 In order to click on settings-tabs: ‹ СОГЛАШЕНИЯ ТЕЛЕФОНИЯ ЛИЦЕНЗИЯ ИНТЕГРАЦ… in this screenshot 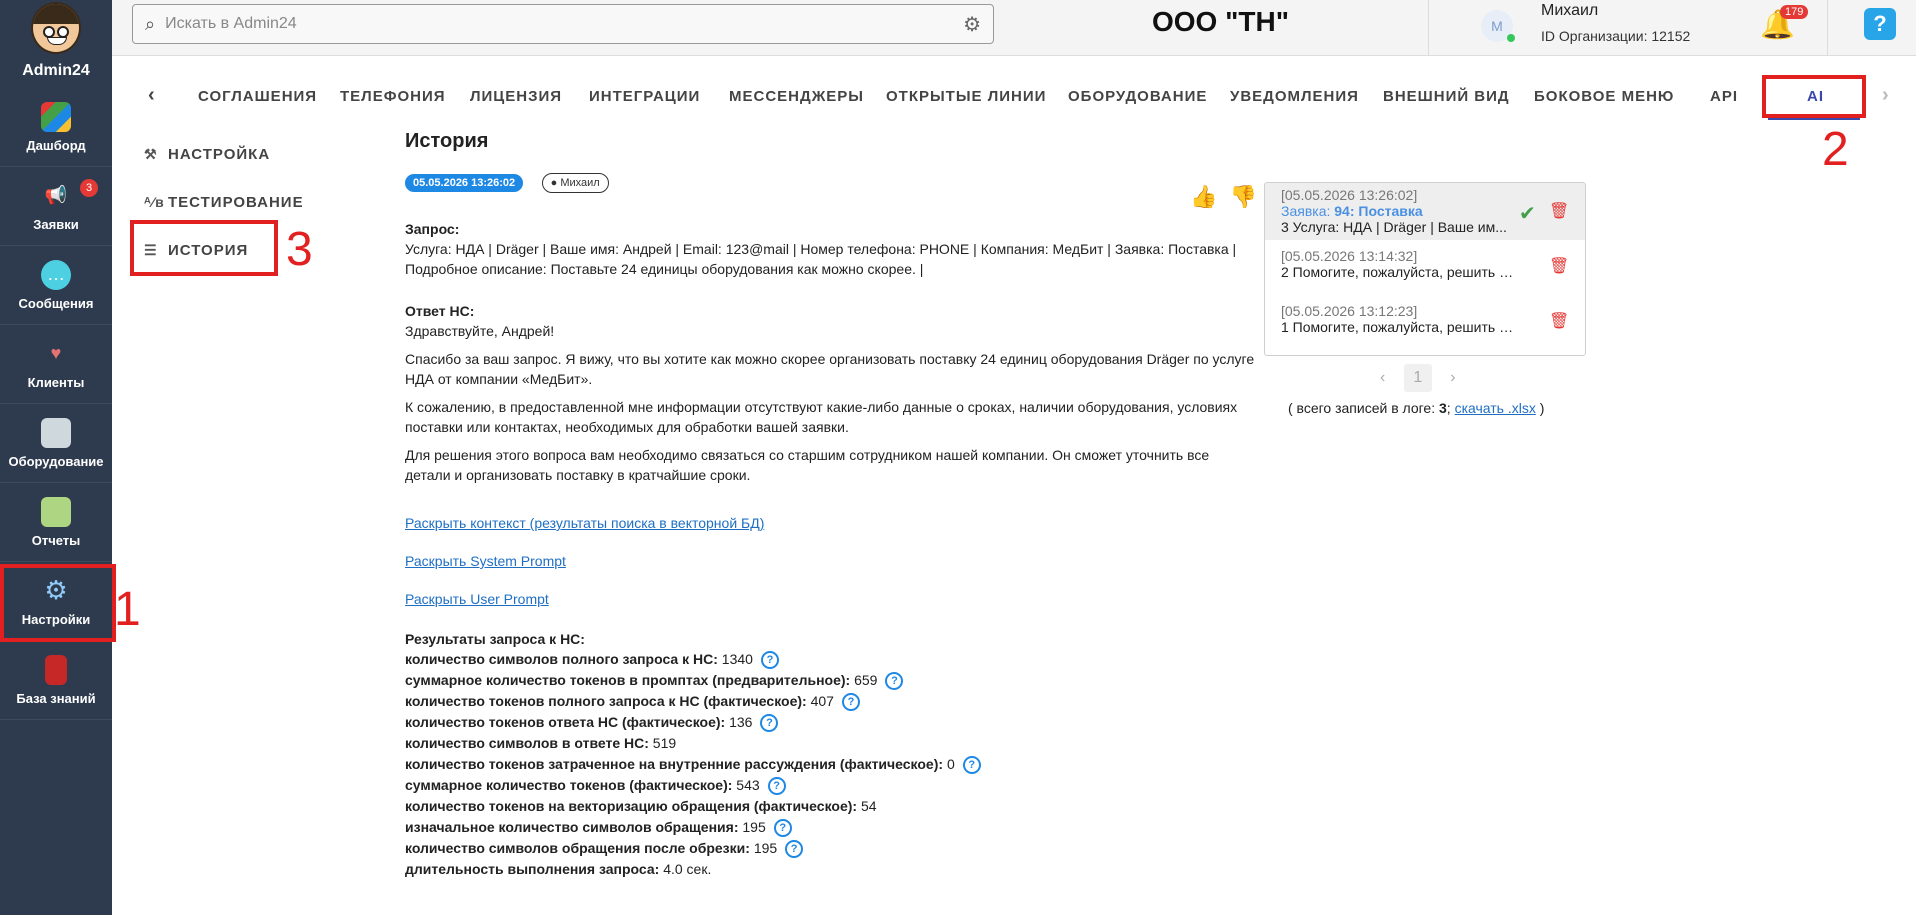, I will do `click(1014, 96)`.